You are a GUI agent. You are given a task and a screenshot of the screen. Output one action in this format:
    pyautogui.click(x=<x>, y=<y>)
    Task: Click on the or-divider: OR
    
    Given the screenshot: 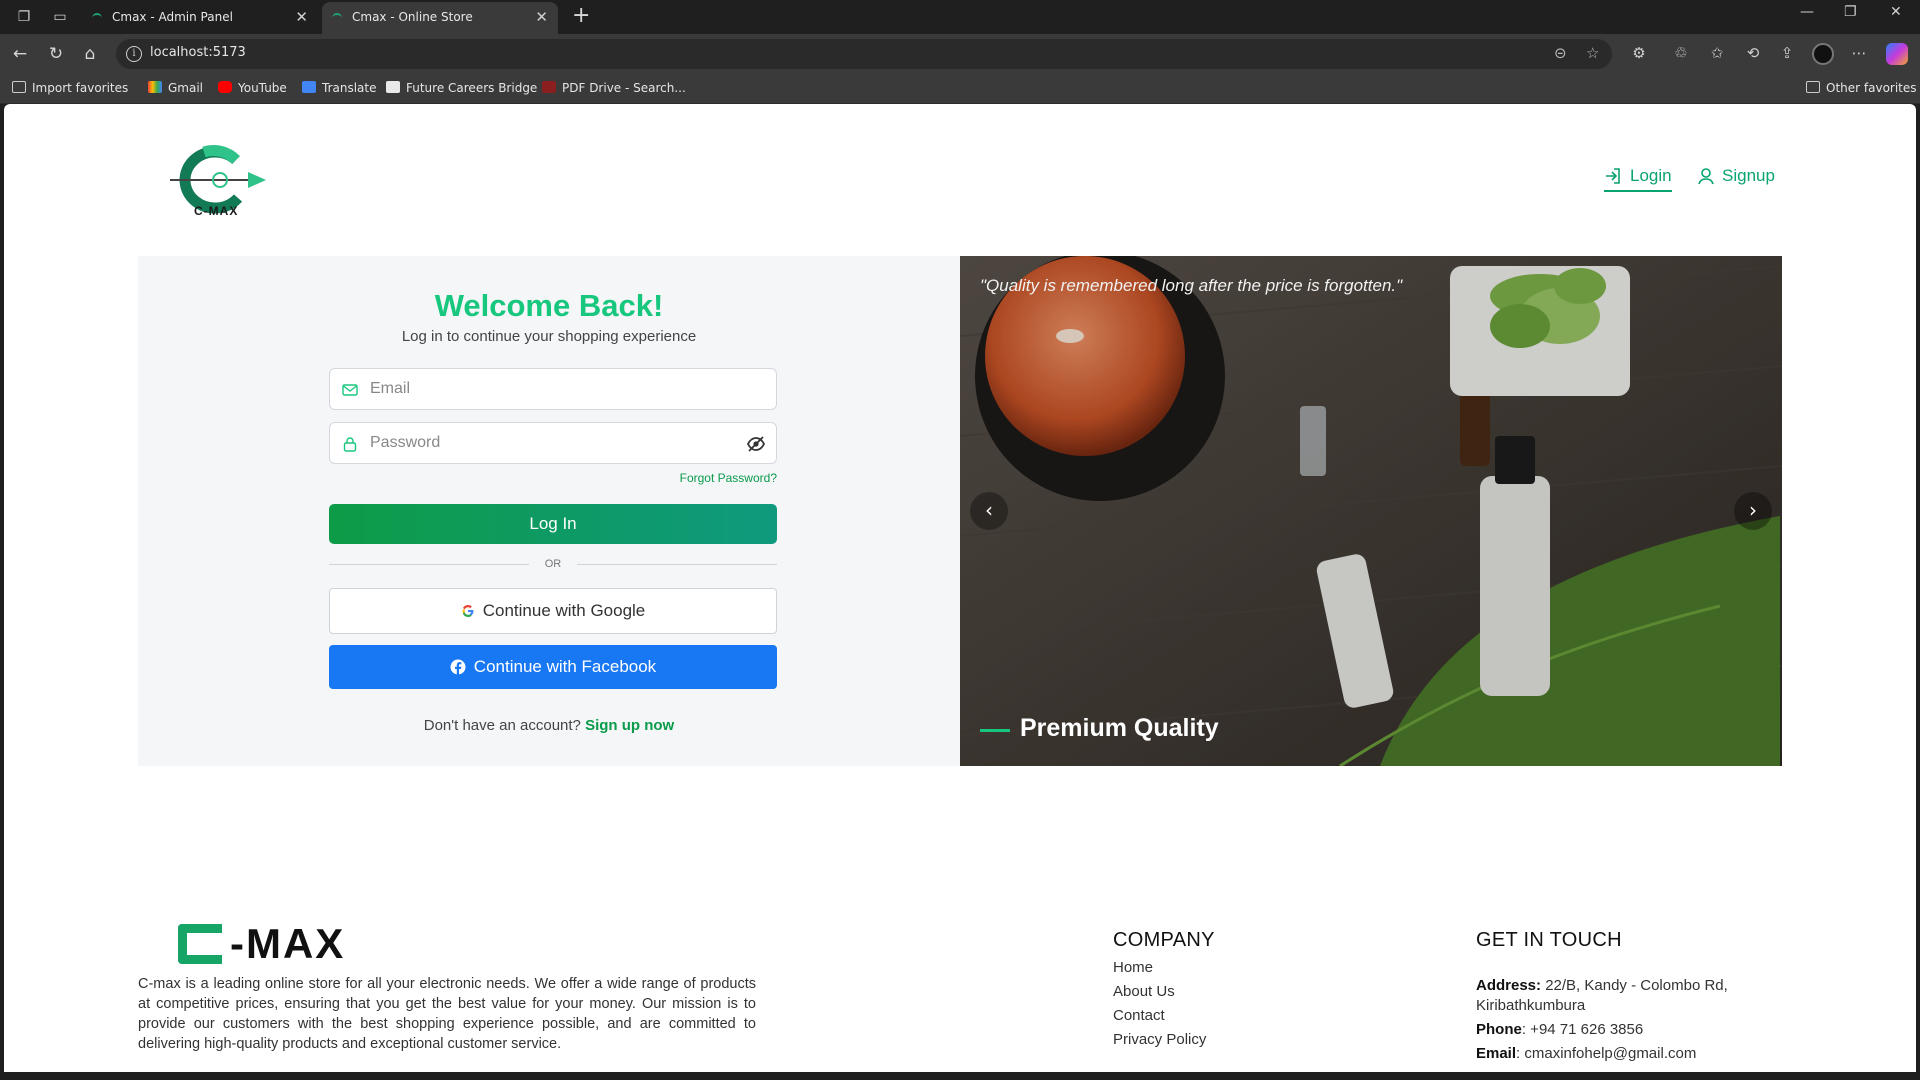 What is the action you would take?
    pyautogui.click(x=553, y=564)
    